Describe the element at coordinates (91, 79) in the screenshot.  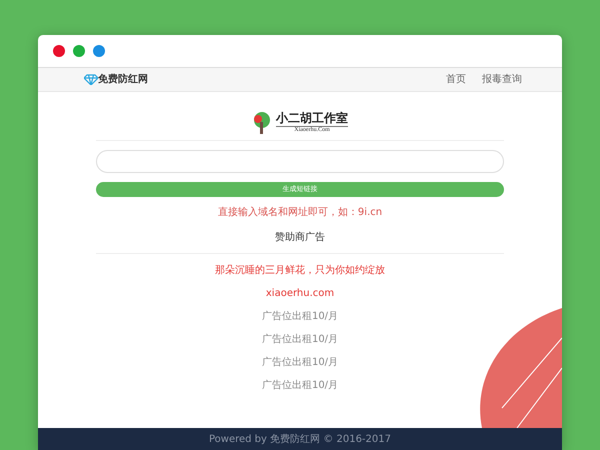
I see `diamond-icon` at that location.